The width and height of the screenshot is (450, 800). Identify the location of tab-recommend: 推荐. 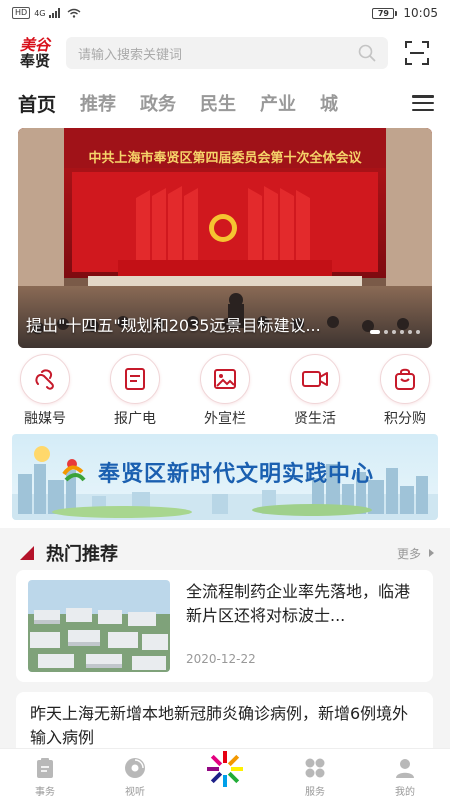
(98, 103).